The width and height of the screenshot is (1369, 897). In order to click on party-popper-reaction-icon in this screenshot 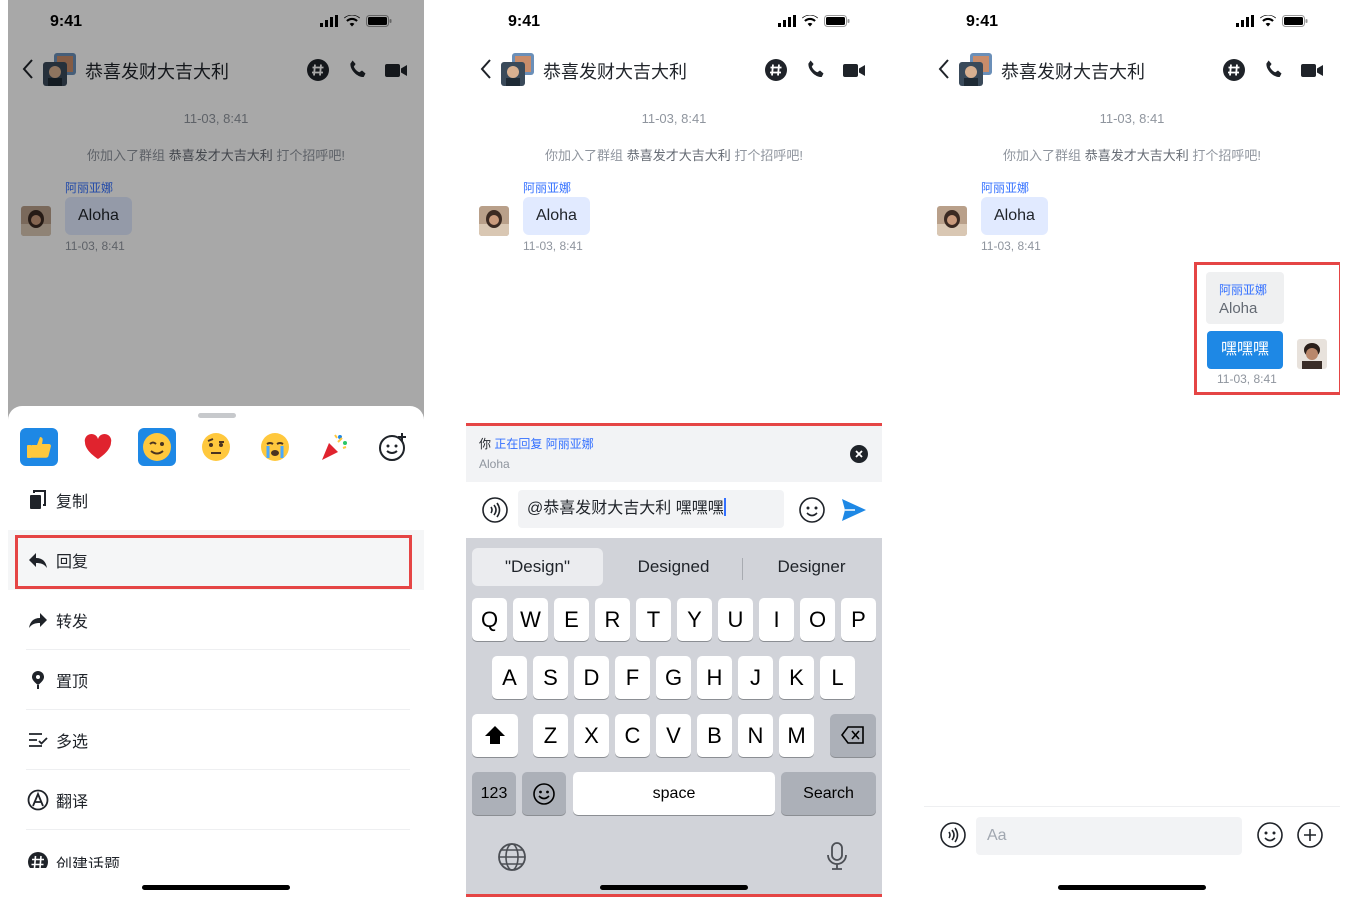, I will do `click(334, 447)`.